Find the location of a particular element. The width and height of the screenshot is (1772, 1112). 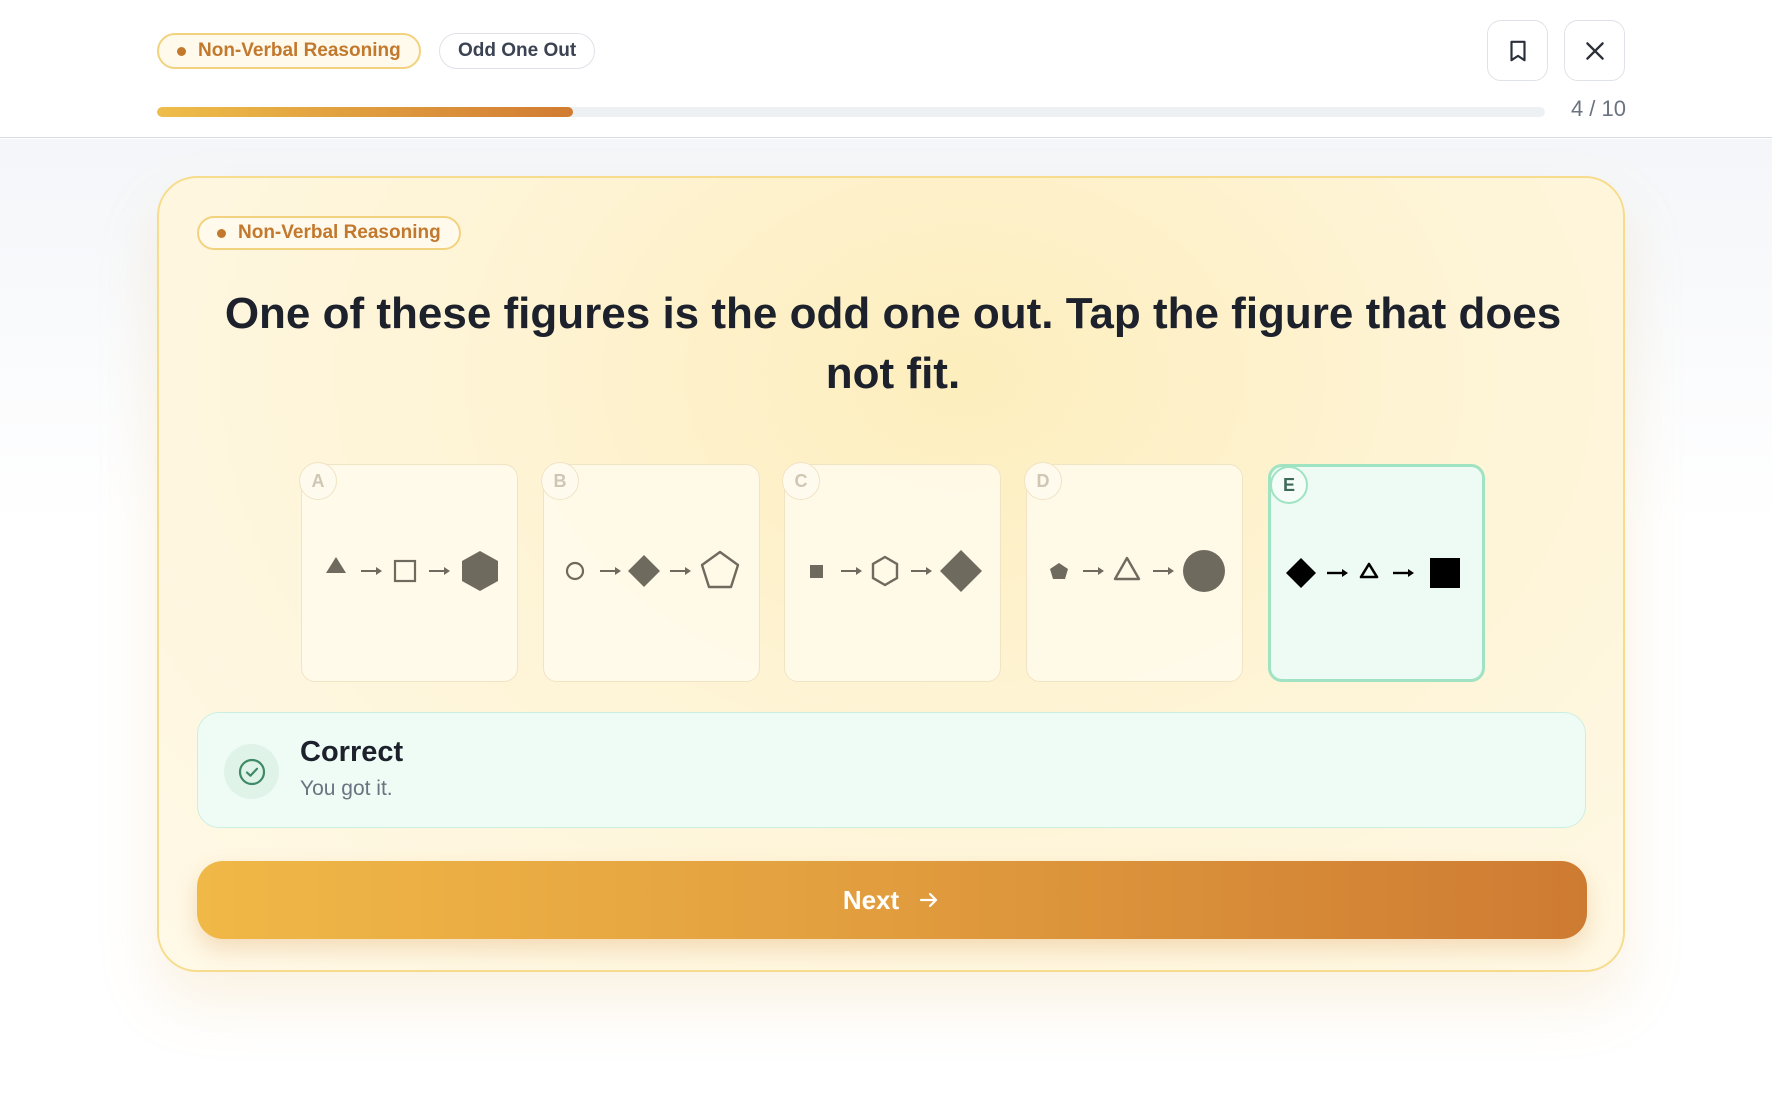

option-d: D is located at coordinates (1133, 572).